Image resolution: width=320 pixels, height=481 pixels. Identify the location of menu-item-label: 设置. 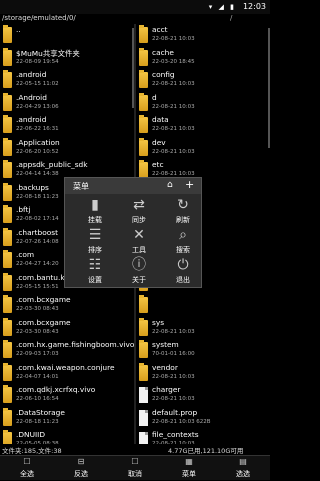
(95, 280).